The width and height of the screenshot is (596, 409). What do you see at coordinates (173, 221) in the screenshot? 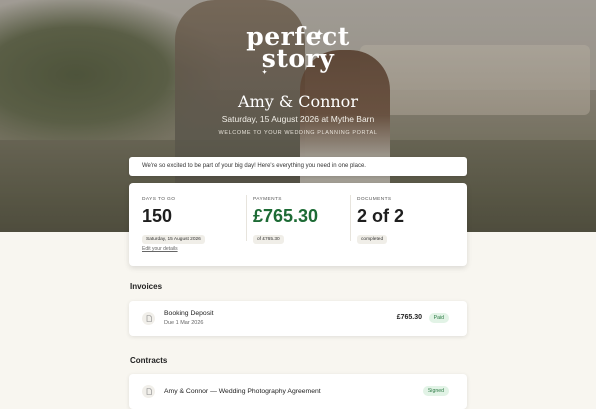
I see `stat-days-to-go: DAYS TO GO 150 Saturday, 15 August 2026` at bounding box center [173, 221].